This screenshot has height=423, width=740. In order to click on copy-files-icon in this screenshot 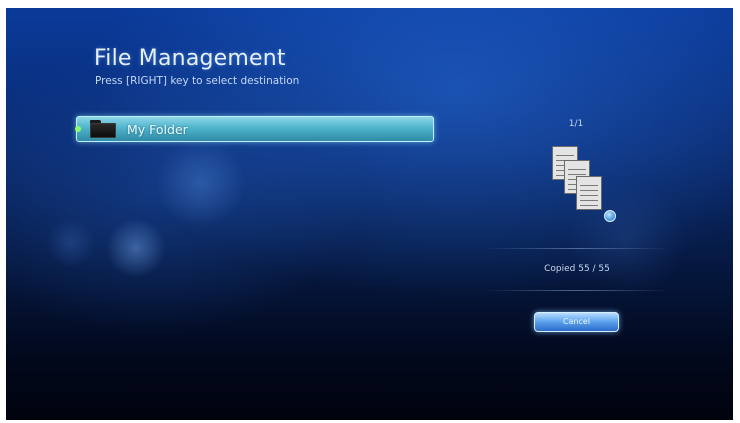, I will do `click(585, 186)`.